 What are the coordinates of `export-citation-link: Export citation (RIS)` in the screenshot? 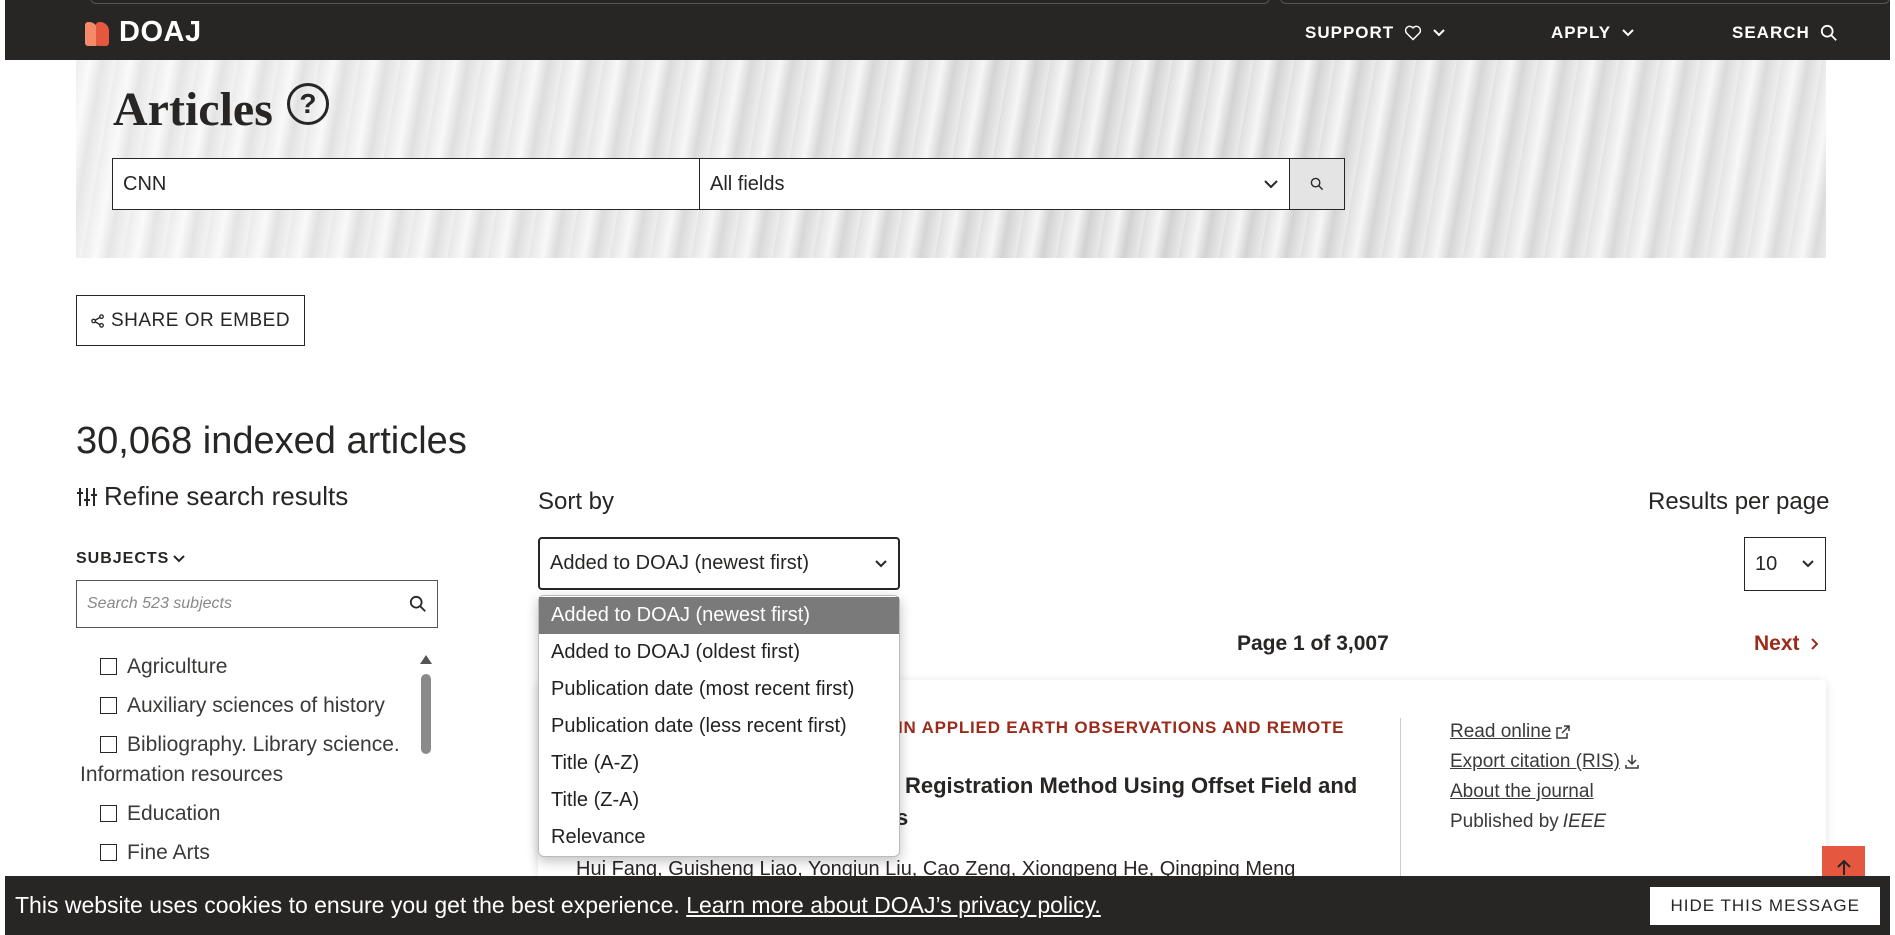 It's located at (1545, 762).